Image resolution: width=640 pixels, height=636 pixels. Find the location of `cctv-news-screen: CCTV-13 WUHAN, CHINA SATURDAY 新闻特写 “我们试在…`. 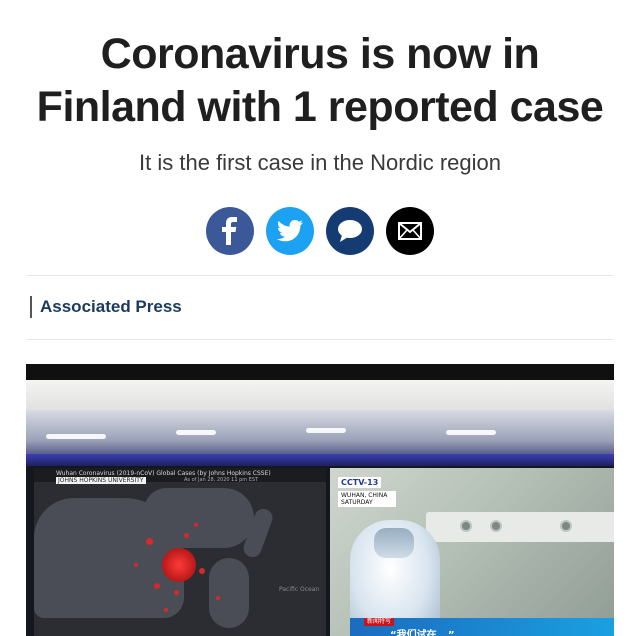

cctv-news-screen: CCTV-13 WUHAN, CHINA SATURDAY 新闻特写 “我们试在… is located at coordinates (472, 552).